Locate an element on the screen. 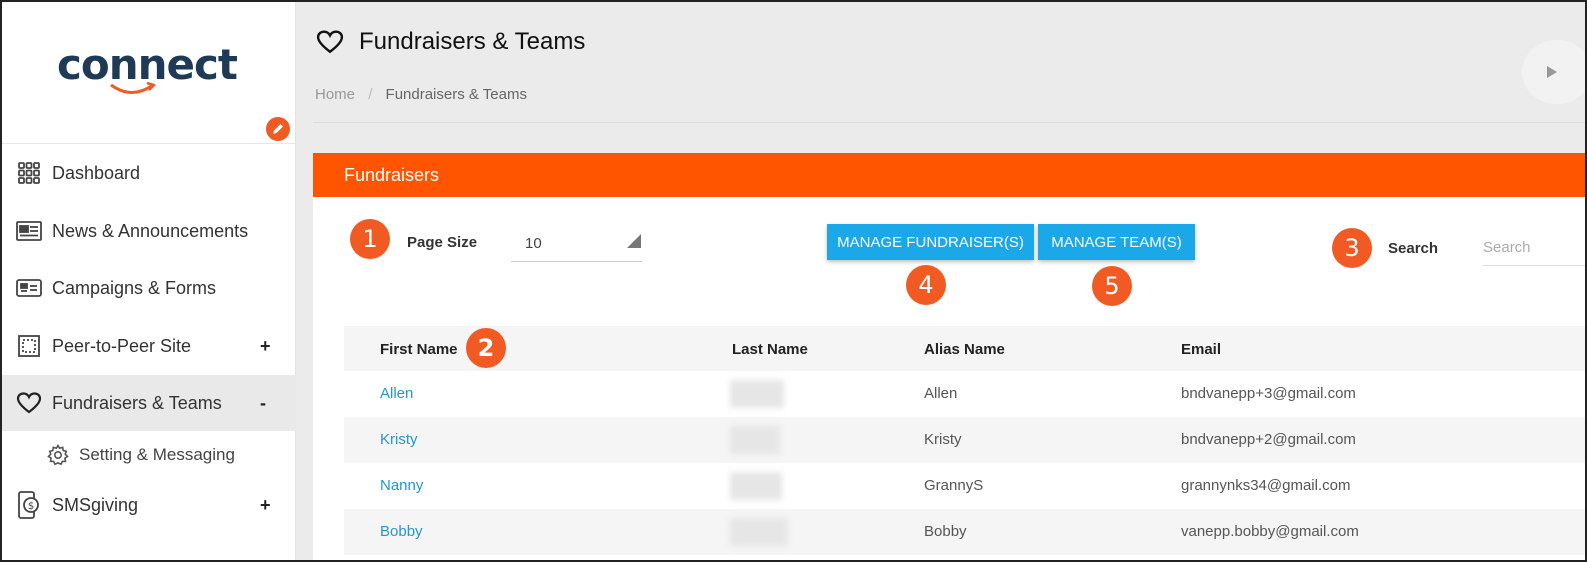 This screenshot has height=562, width=1587. manage-teams-label: MANAGE TEAM(S) is located at coordinates (1116, 242).